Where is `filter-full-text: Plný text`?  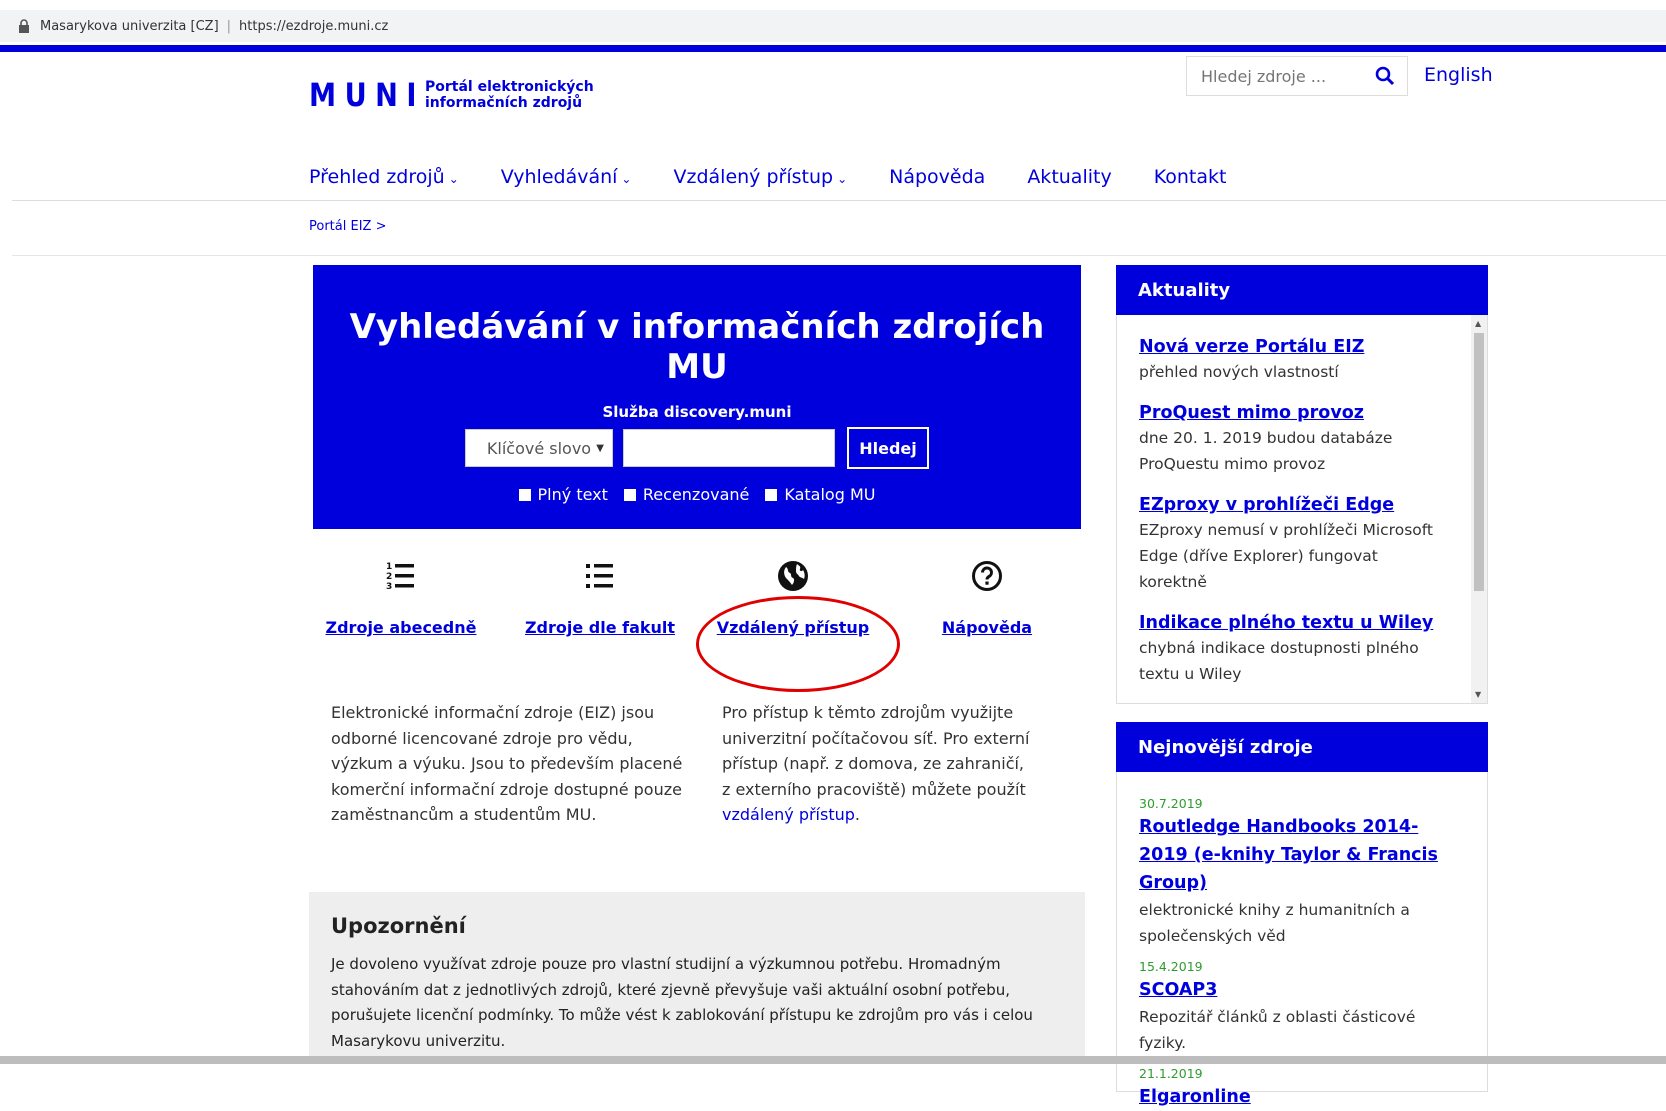 filter-full-text: Plný text is located at coordinates (563, 494).